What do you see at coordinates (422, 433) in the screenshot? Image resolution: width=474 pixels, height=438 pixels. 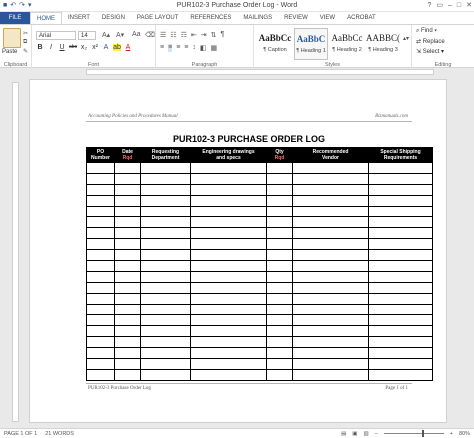 I see `zoom-slider-thumb` at bounding box center [422, 433].